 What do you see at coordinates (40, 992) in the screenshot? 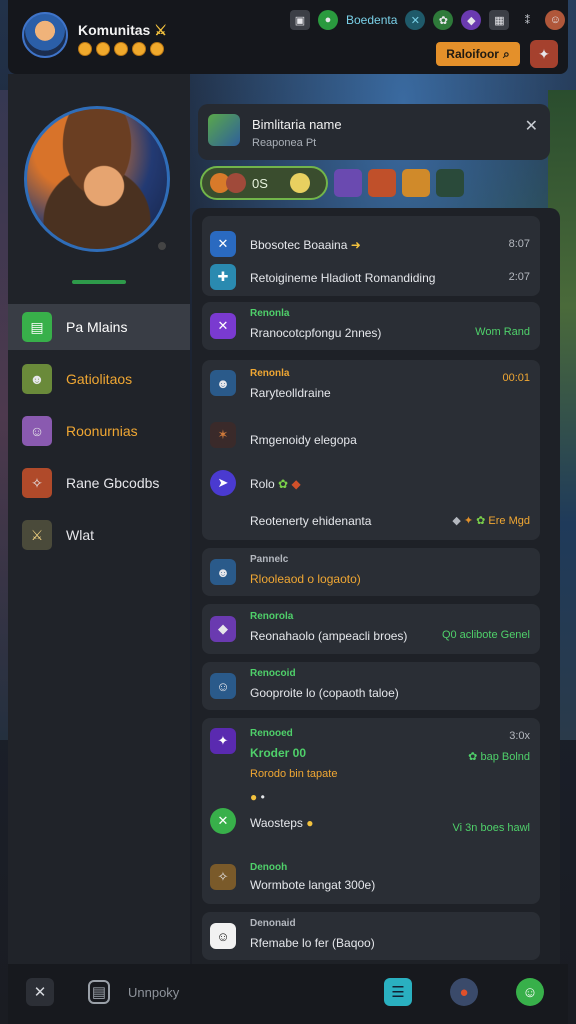
I see `logo-icon: ✕` at bounding box center [40, 992].